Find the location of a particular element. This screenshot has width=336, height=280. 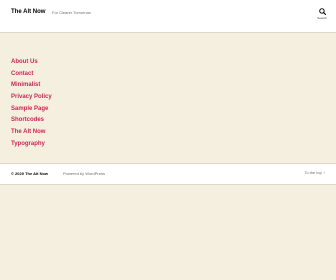

site-tagline: For Clearer Tomorrow is located at coordinates (71, 12).